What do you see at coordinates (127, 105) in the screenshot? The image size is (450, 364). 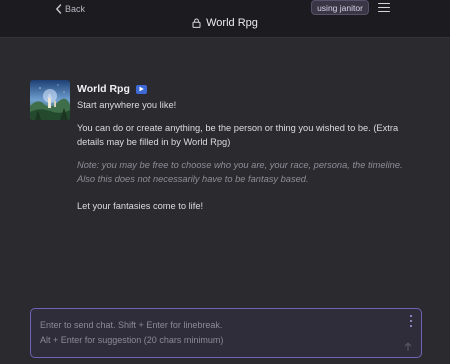 I see `message-paragraph: Start anywhere you like!` at bounding box center [127, 105].